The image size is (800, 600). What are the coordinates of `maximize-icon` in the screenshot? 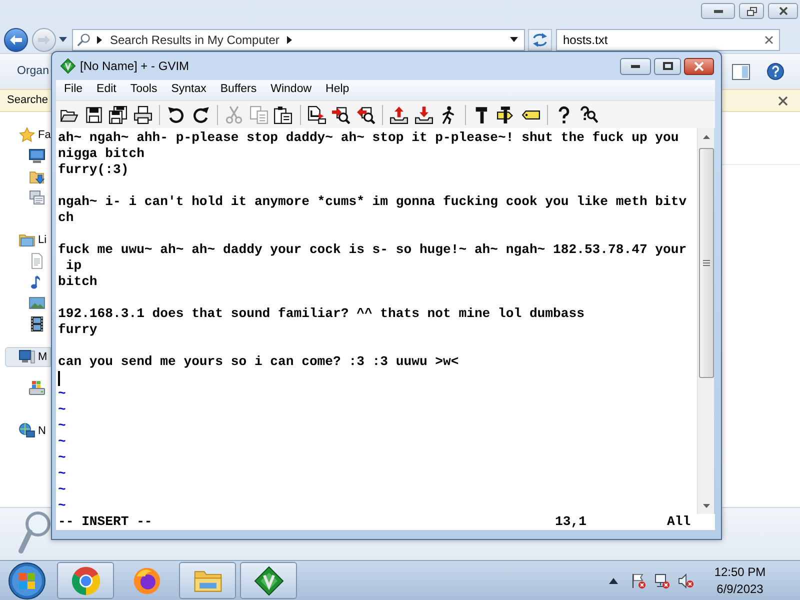 It's located at (667, 66).